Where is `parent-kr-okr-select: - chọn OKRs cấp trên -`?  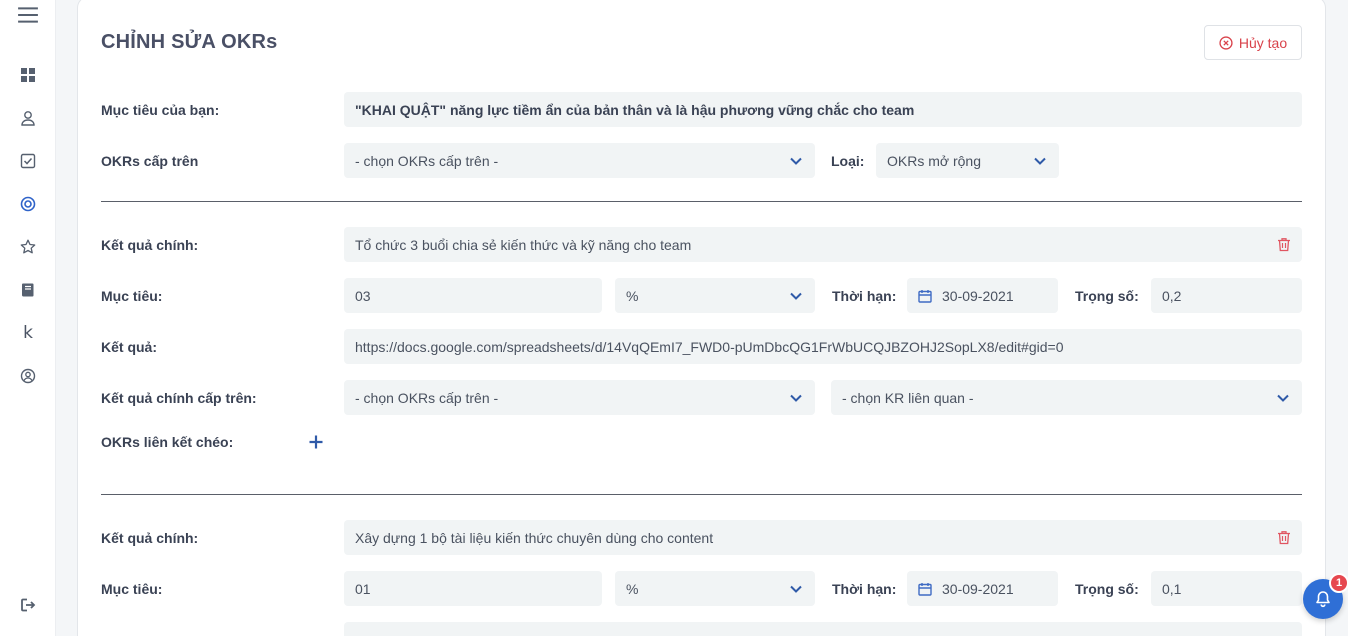
parent-kr-okr-select: - chọn OKRs cấp trên - is located at coordinates (579, 397).